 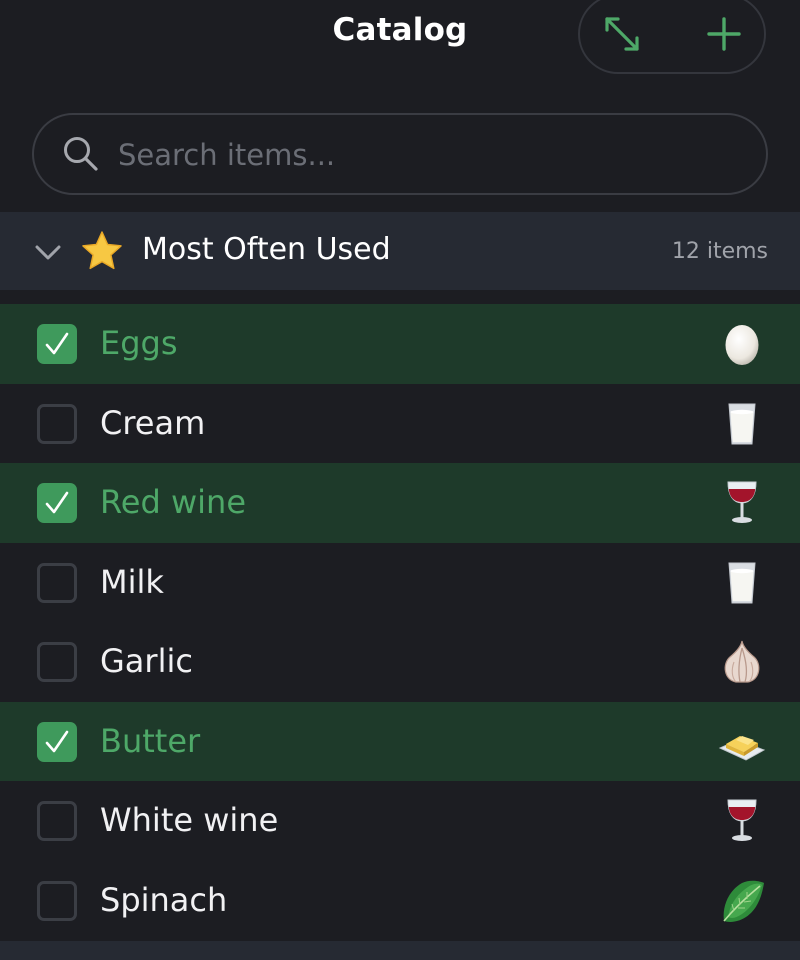 What do you see at coordinates (400, 662) in the screenshot?
I see `list-item: Garlic` at bounding box center [400, 662].